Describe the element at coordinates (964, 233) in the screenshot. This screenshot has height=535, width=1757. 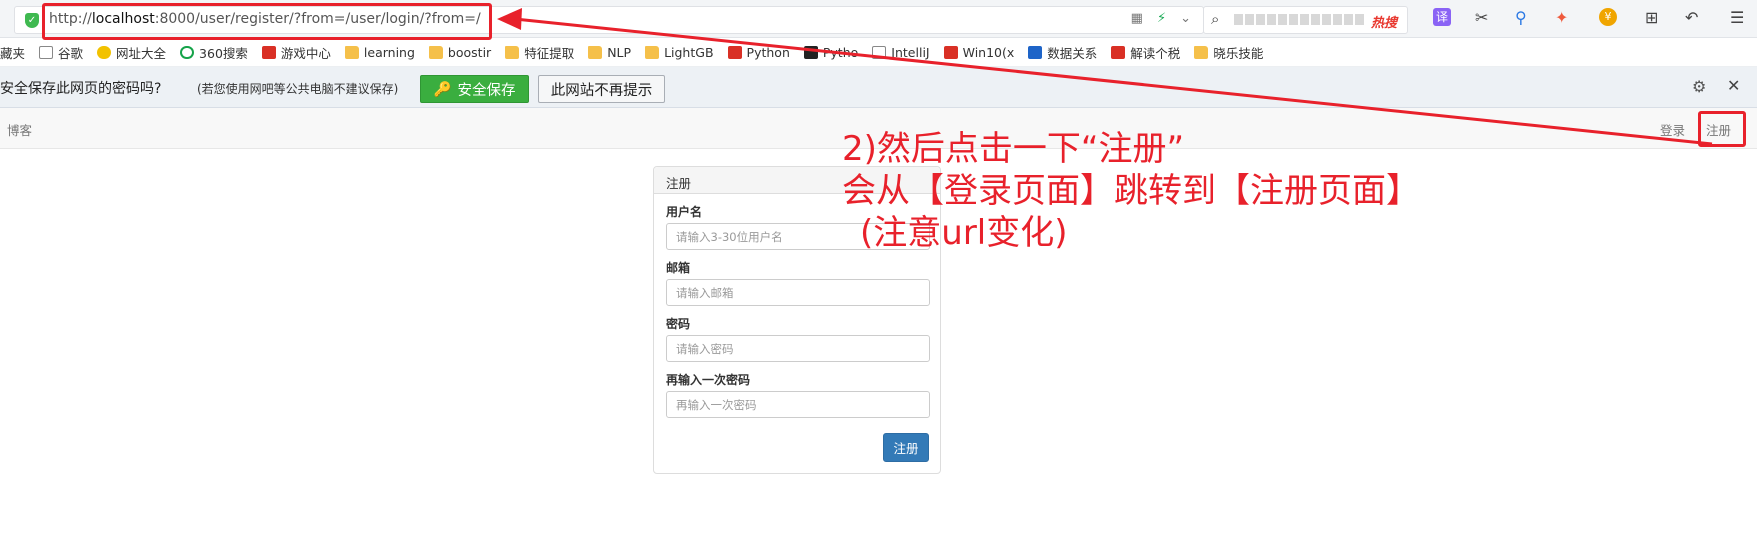
I see `annotation-line-3: (注意url变化)` at that location.